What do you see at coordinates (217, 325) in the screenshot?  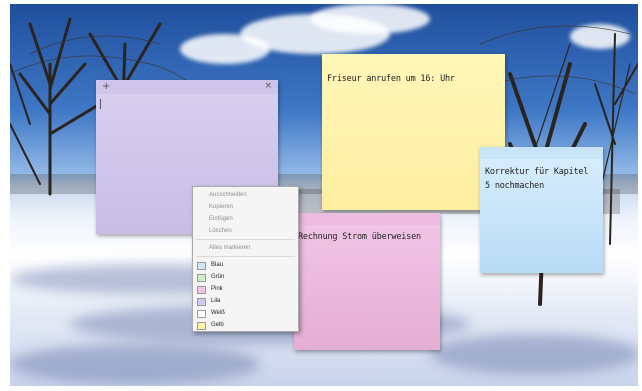 I see `color-label: Gelb` at bounding box center [217, 325].